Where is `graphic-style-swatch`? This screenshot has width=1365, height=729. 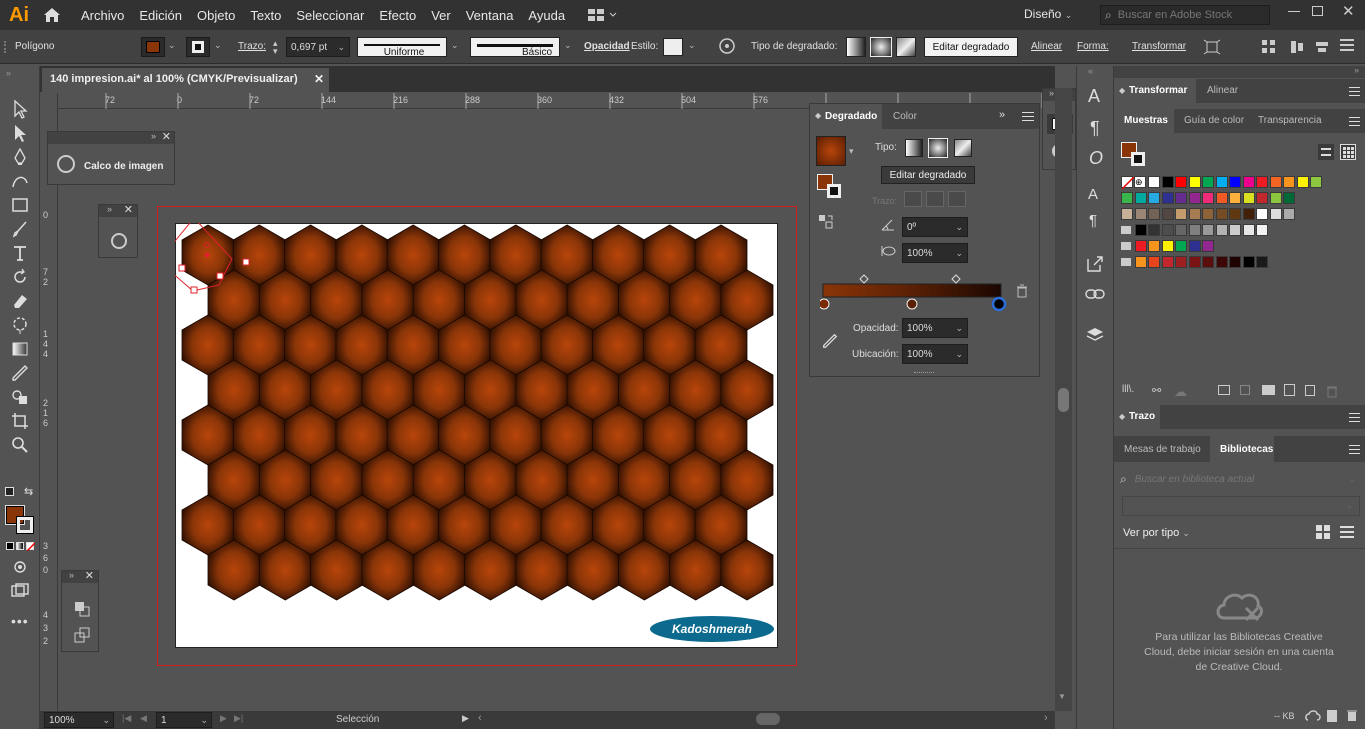 graphic-style-swatch is located at coordinates (673, 47).